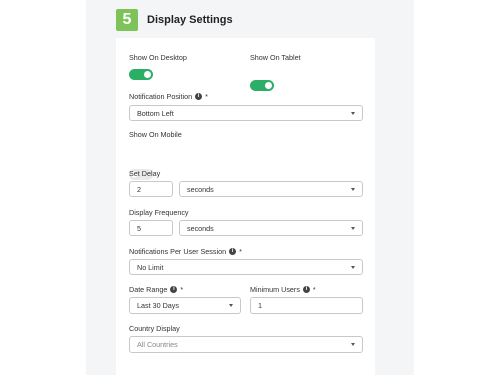 Image resolution: width=500 pixels, height=375 pixels. I want to click on set-delay-label: Set Delay, so click(145, 173).